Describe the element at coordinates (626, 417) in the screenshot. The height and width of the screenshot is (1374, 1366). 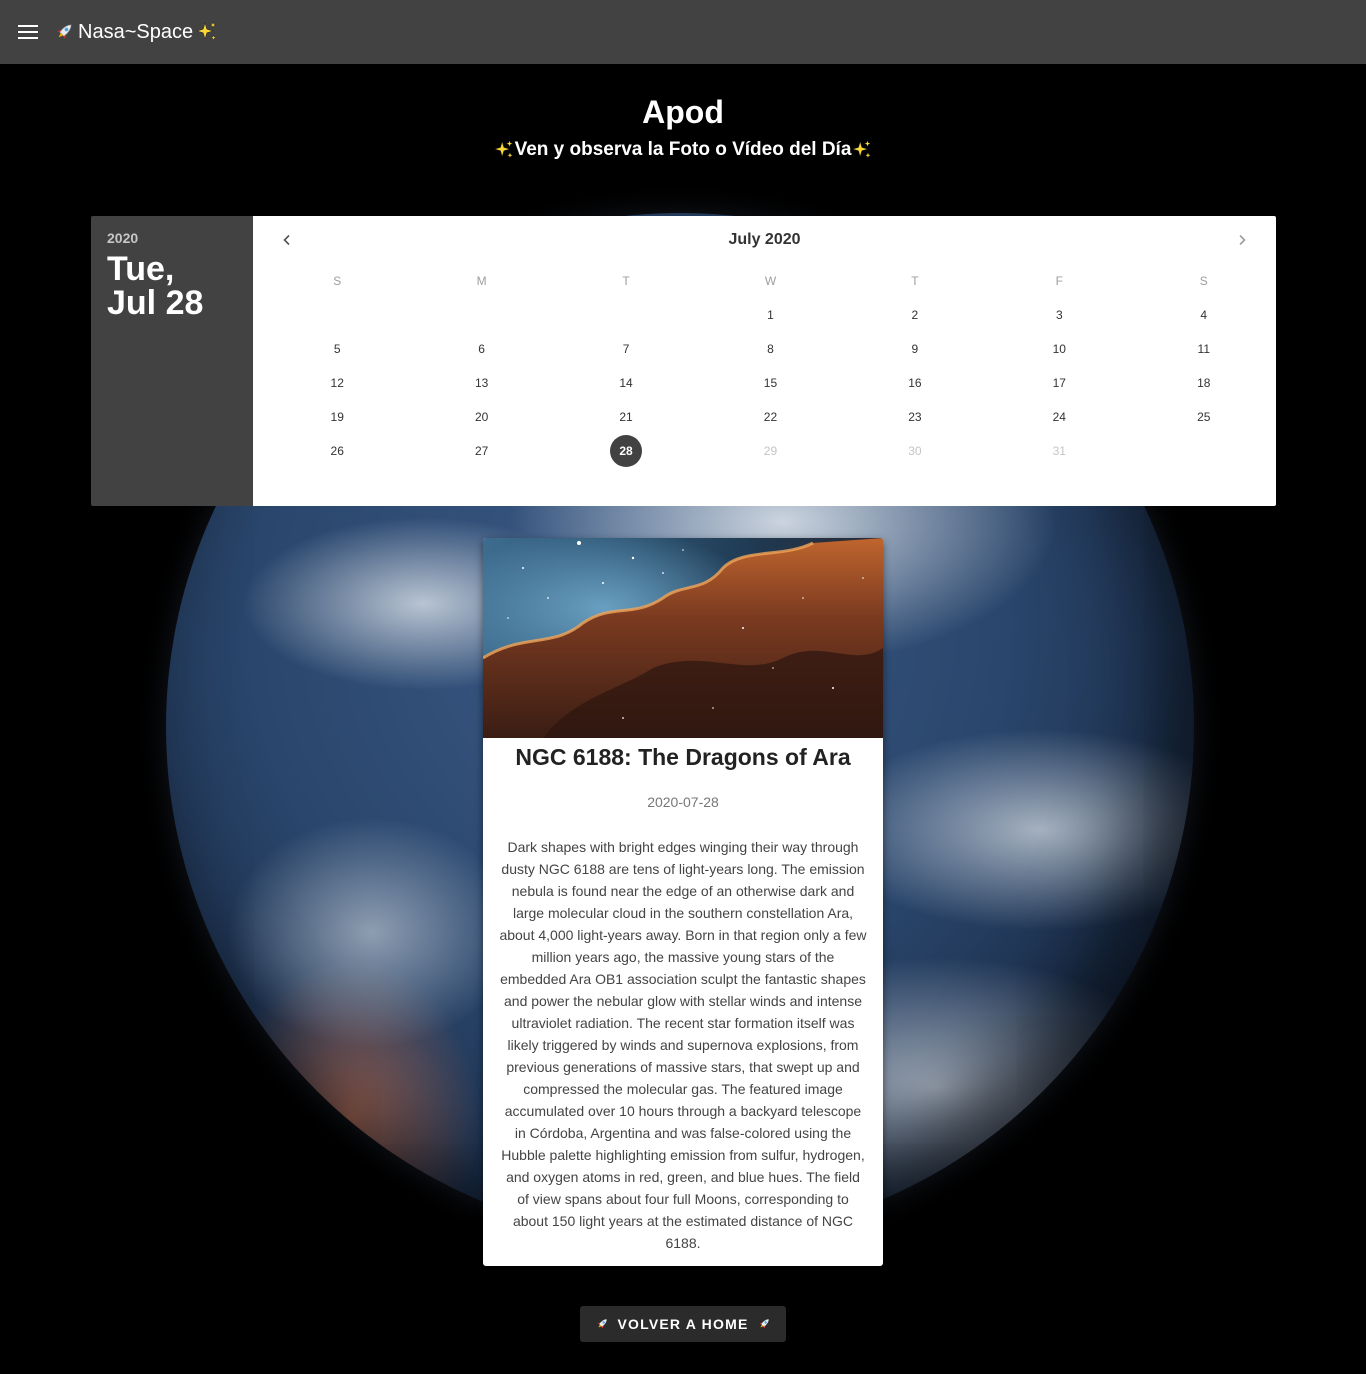
I see `calendar-day-21: 21` at that location.